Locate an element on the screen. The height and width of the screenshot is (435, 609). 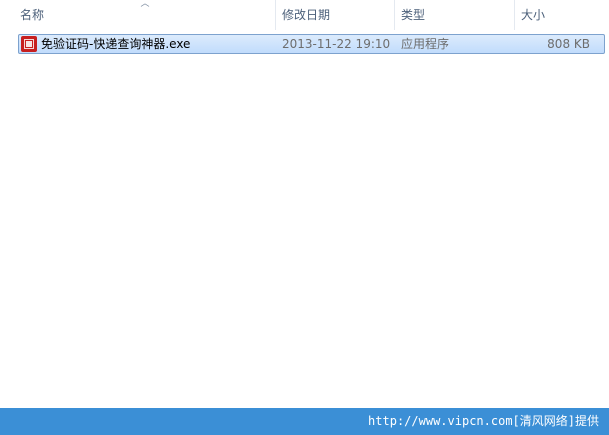
column-header-type: 类型 is located at coordinates (454, 15).